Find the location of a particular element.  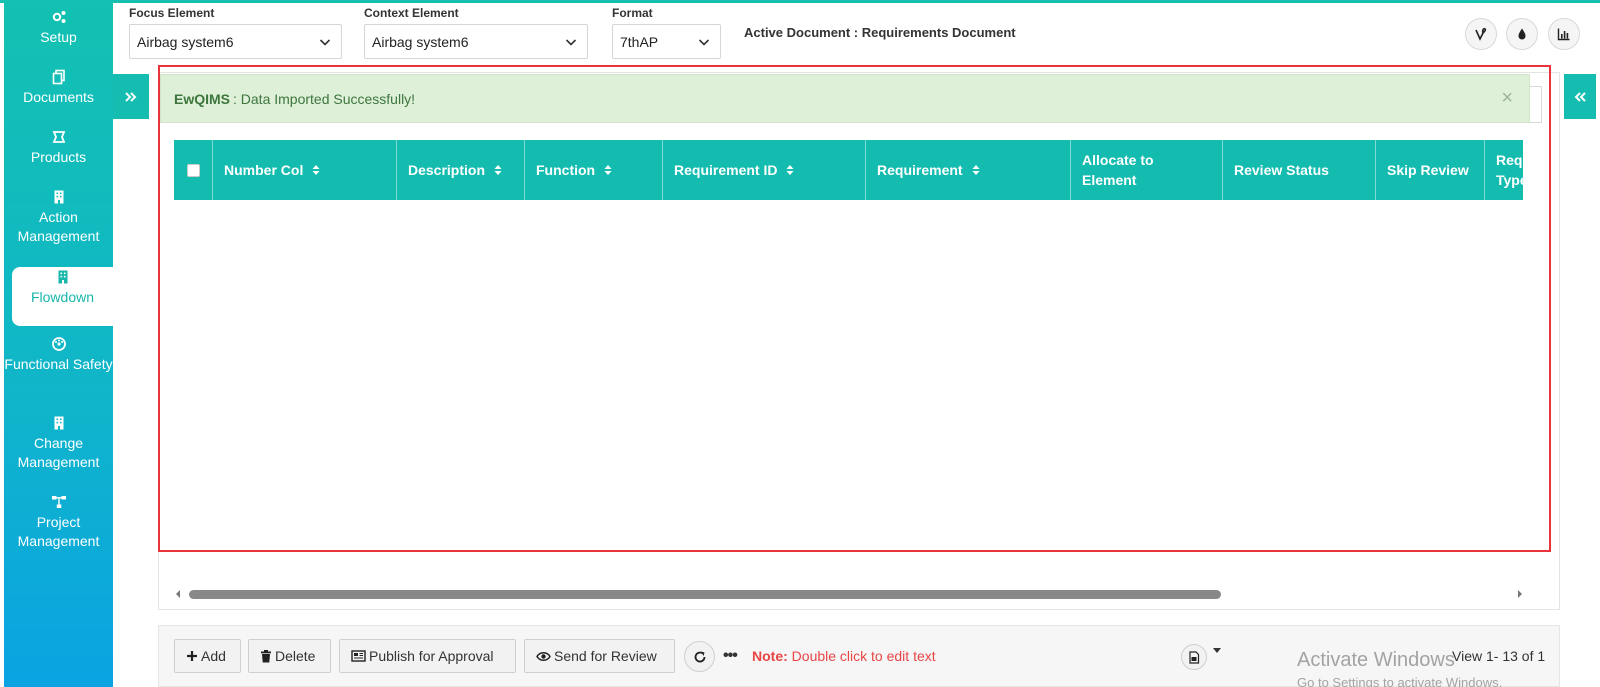

pagination-view-count: View 1- 13 of 1 is located at coordinates (1499, 656).